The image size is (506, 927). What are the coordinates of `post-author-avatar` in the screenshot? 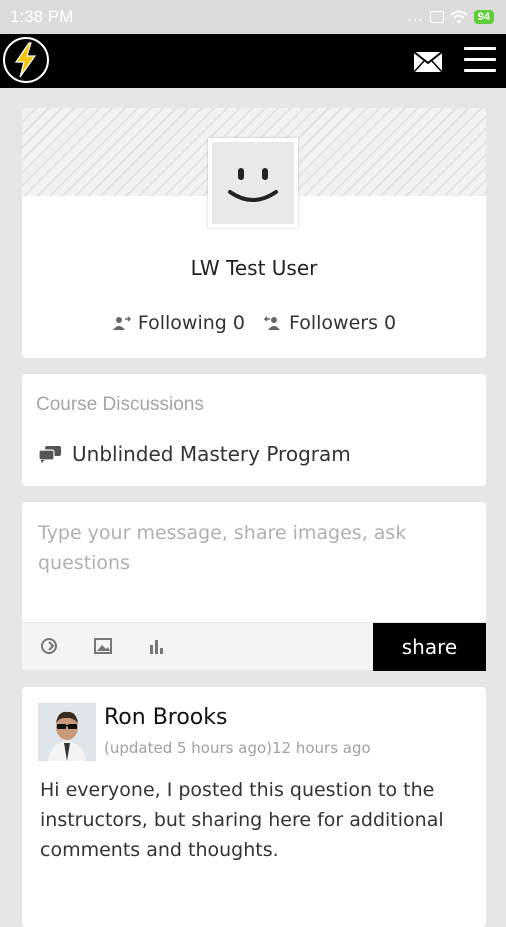 It's located at (67, 732).